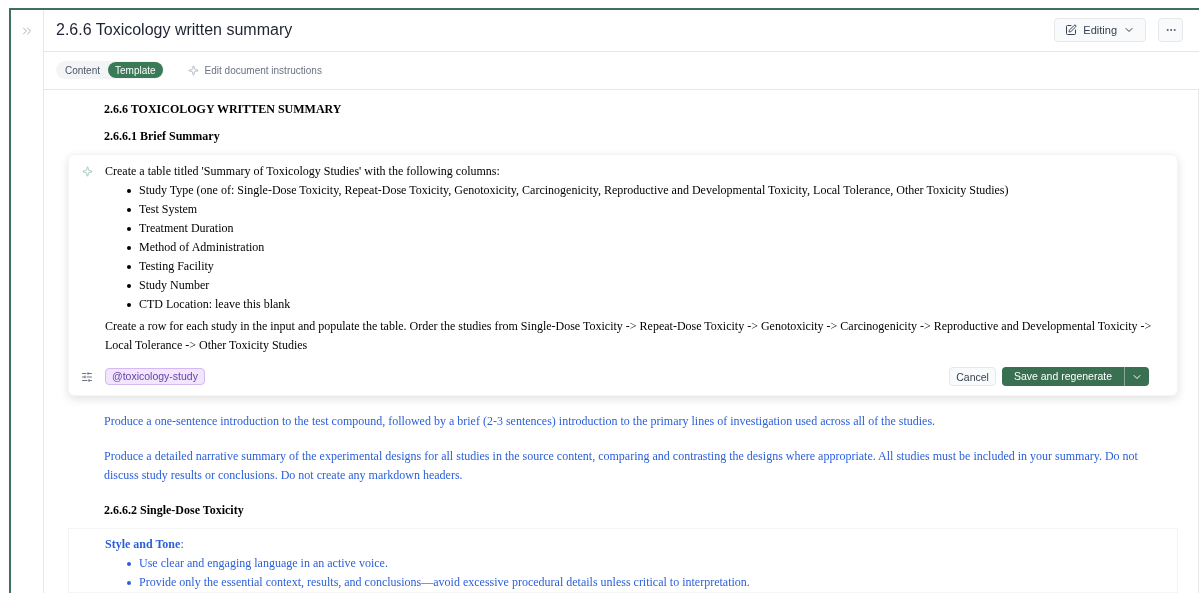 This screenshot has height=593, width=1199. Describe the element at coordinates (574, 190) in the screenshot. I see `prompt-list-item: Study Type (one of: Single-Dose Toxicity, Repeat-Dose Toxicity, Genotoxicity, Carcinogenicity, Reproductive and Developmental Toxicity, Local Tolerance, Other Toxicity Studies)` at that location.